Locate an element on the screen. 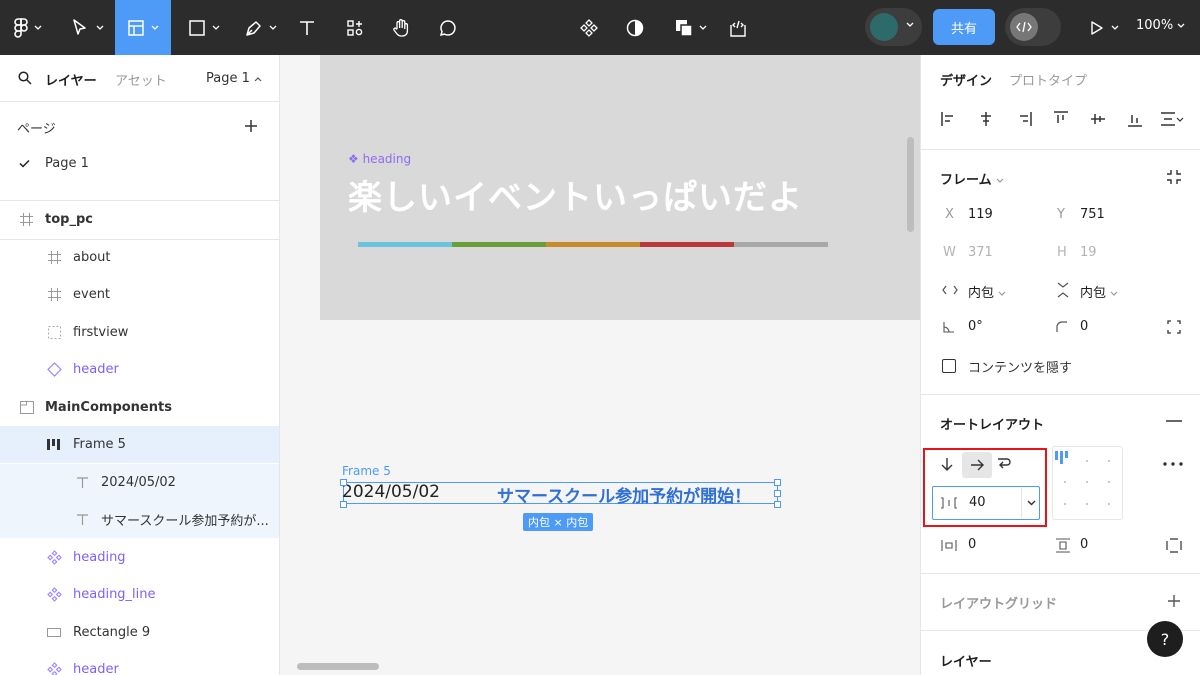  vertical-scrollbar is located at coordinates (910, 184).